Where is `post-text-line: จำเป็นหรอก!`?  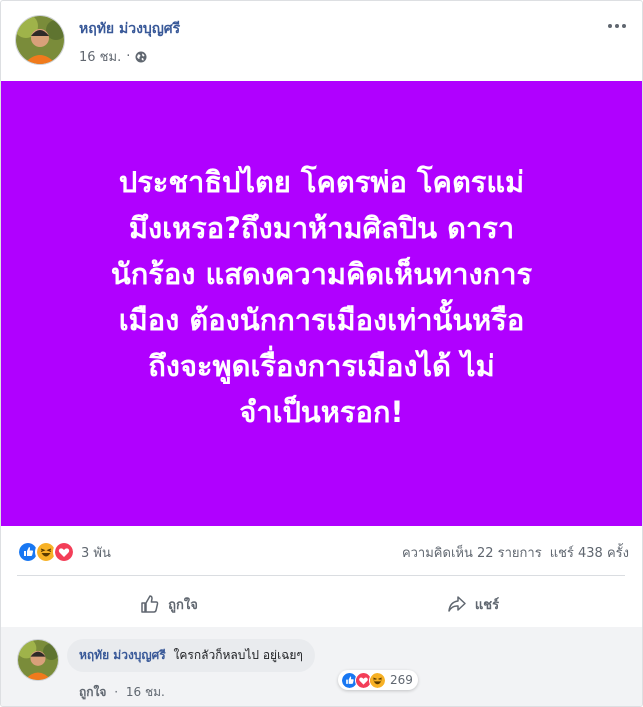 post-text-line: จำเป็นหรอก! is located at coordinates (321, 411).